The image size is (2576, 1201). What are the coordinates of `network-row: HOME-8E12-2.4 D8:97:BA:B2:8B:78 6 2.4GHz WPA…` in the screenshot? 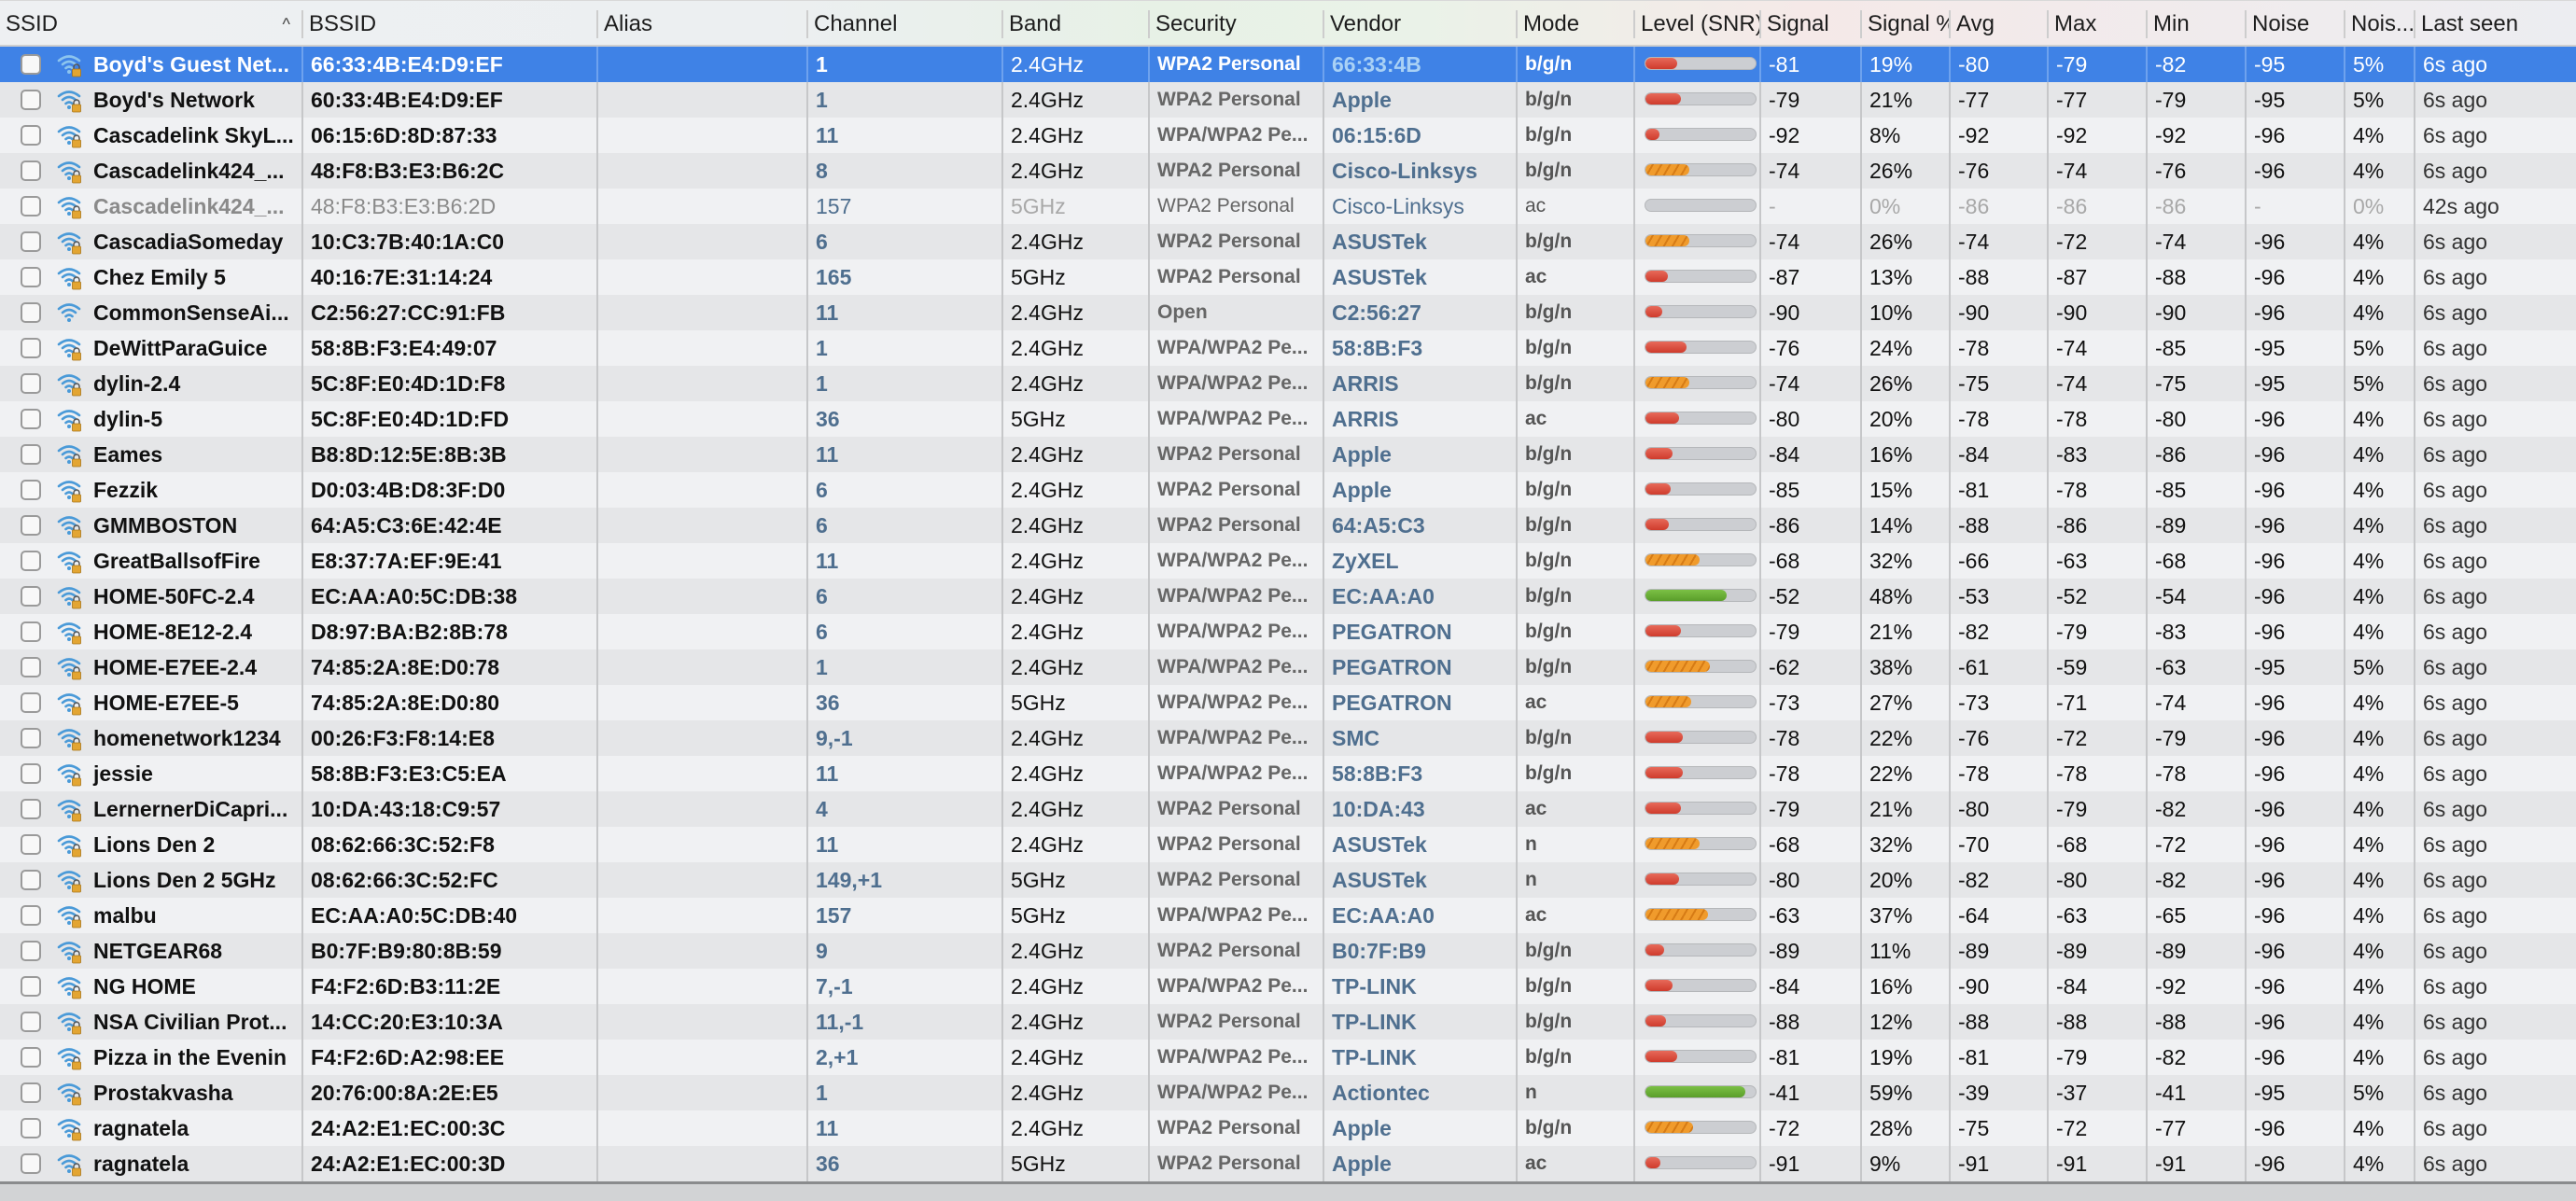 It's located at (1288, 632).